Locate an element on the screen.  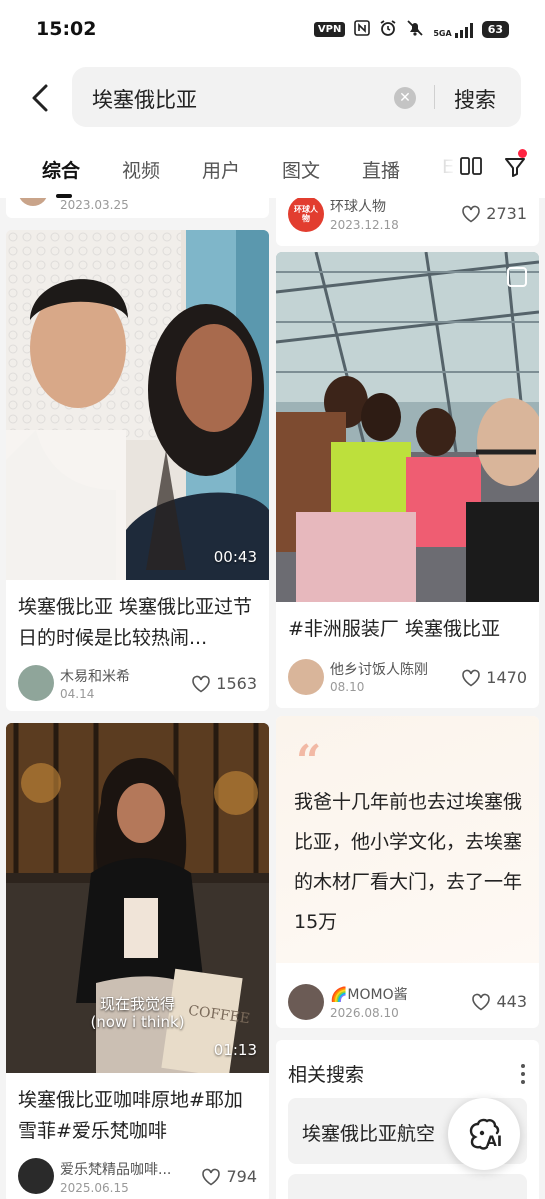
status-time: 15:02 is located at coordinates (66, 29).